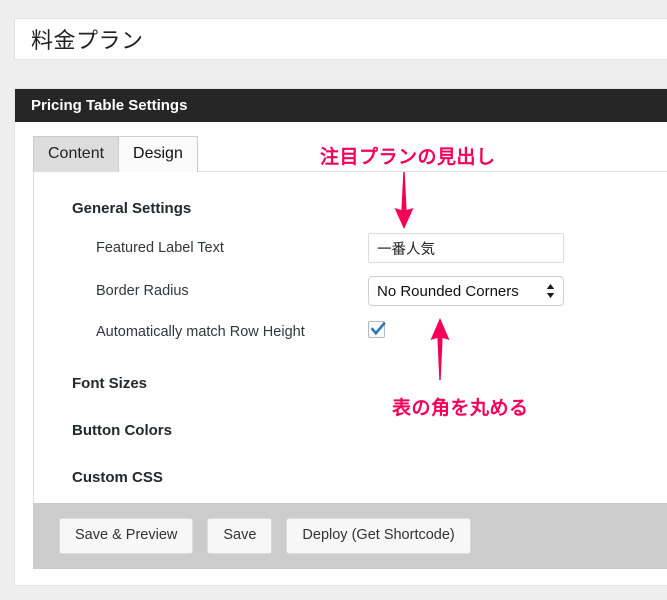 This screenshot has width=667, height=600. I want to click on section-heading-general: General Settings, so click(132, 208).